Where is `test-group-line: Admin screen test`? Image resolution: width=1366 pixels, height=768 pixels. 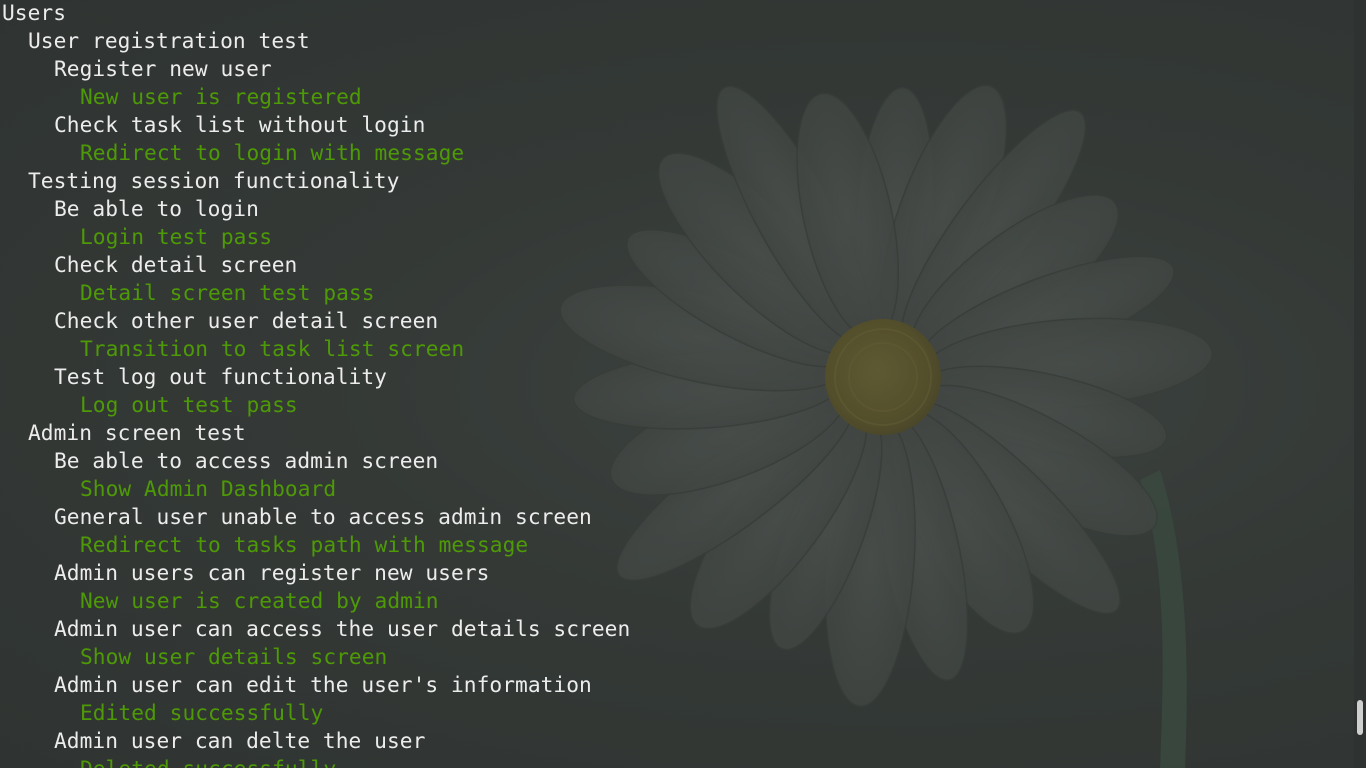
test-group-line: Admin screen test is located at coordinates (137, 432).